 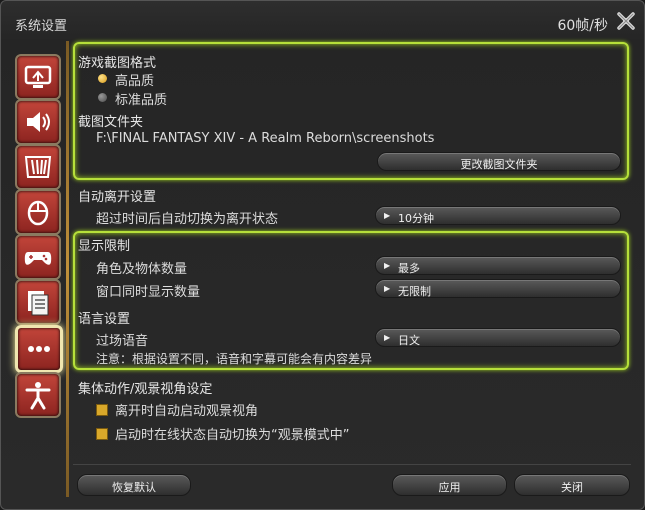 I want to click on apply-button: 应用, so click(x=449, y=485).